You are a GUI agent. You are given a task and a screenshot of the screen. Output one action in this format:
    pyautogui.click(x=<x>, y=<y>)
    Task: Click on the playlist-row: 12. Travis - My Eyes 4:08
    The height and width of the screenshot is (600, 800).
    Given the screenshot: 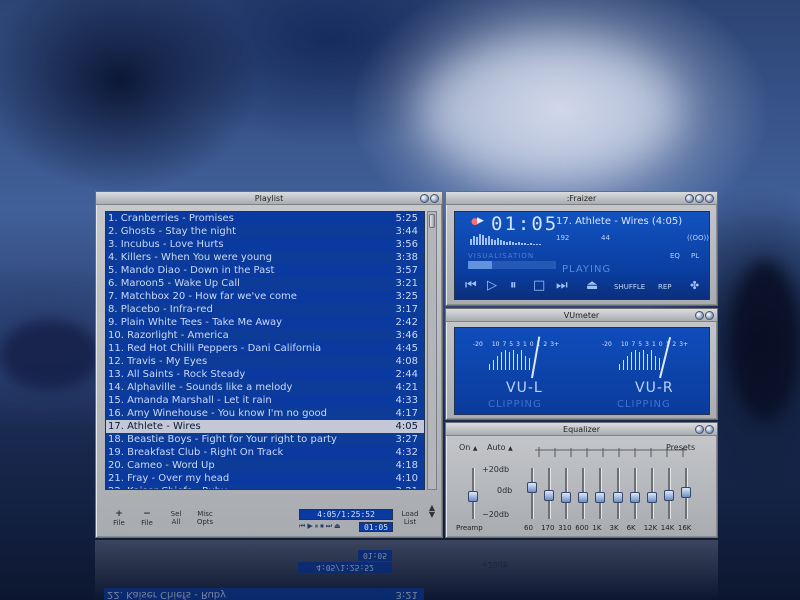 What is the action you would take?
    pyautogui.click(x=265, y=361)
    